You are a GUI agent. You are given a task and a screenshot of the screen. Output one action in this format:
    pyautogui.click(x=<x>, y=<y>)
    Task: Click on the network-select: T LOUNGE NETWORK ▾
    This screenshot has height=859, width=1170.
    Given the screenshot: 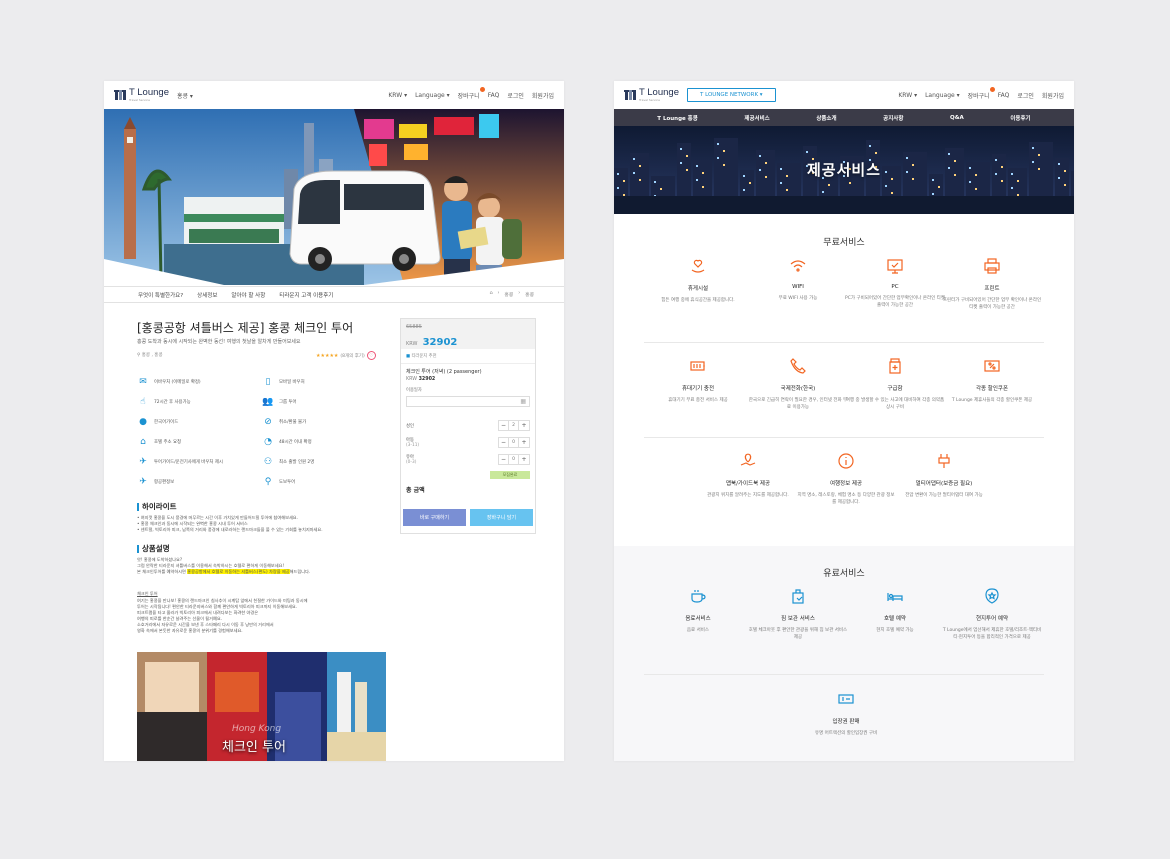 What is the action you would take?
    pyautogui.click(x=731, y=95)
    